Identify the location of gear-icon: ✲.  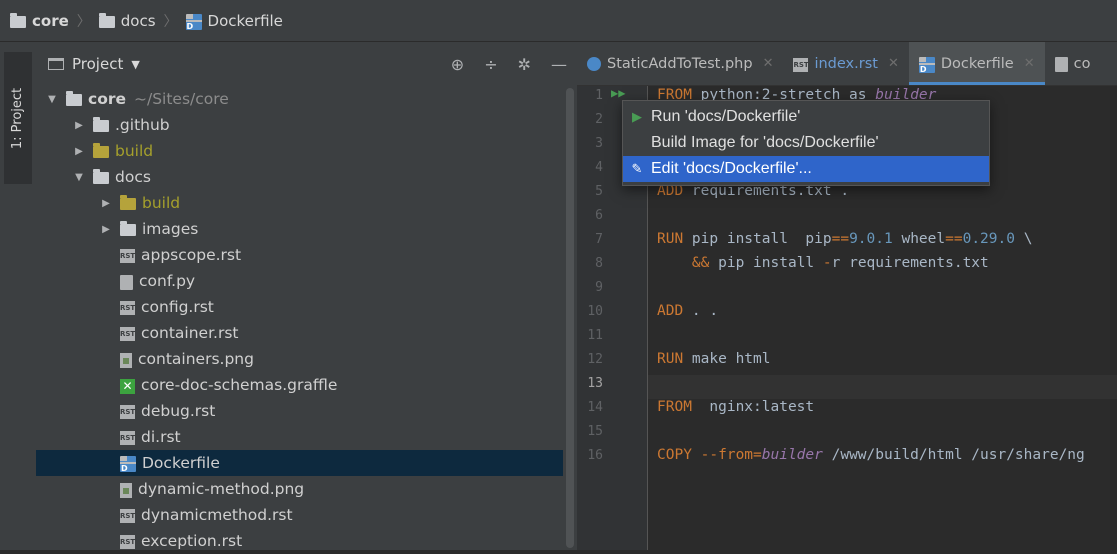
(524, 64).